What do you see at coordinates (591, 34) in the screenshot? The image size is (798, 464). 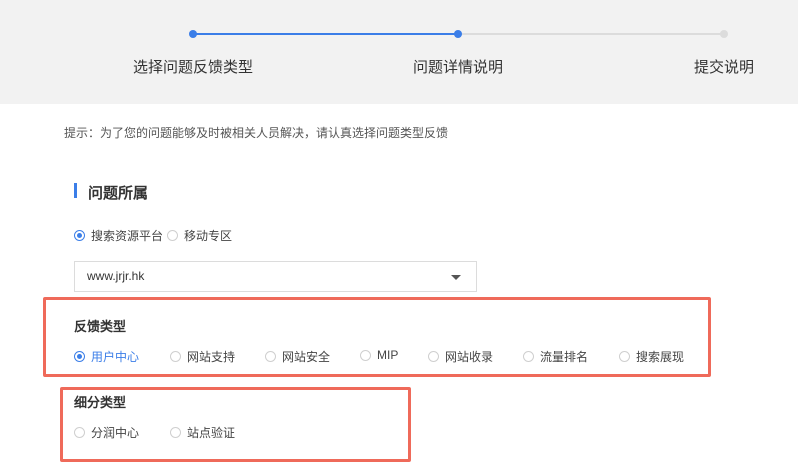 I see `step-connector-pending` at bounding box center [591, 34].